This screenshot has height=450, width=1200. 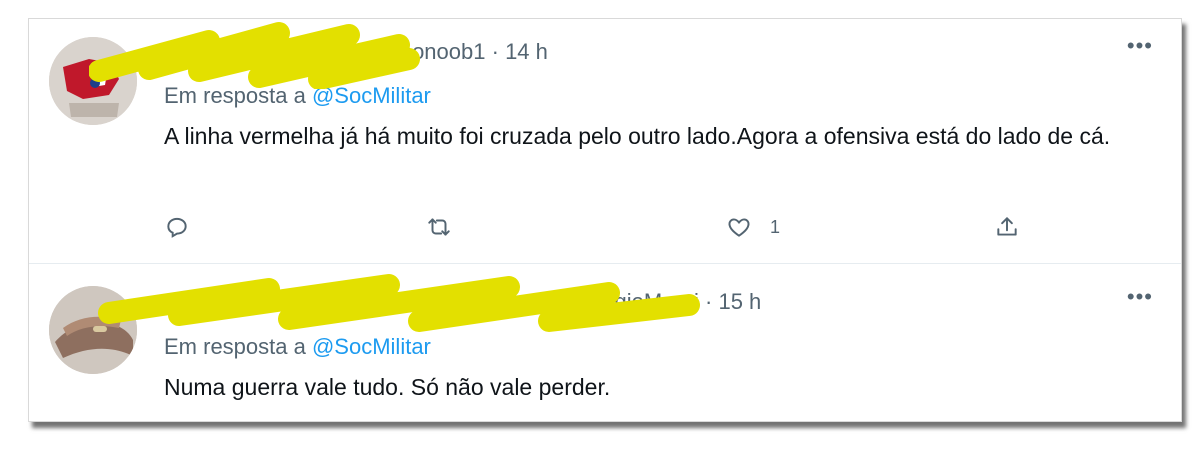 I want to click on display-name: Su, so click(x=178, y=51).